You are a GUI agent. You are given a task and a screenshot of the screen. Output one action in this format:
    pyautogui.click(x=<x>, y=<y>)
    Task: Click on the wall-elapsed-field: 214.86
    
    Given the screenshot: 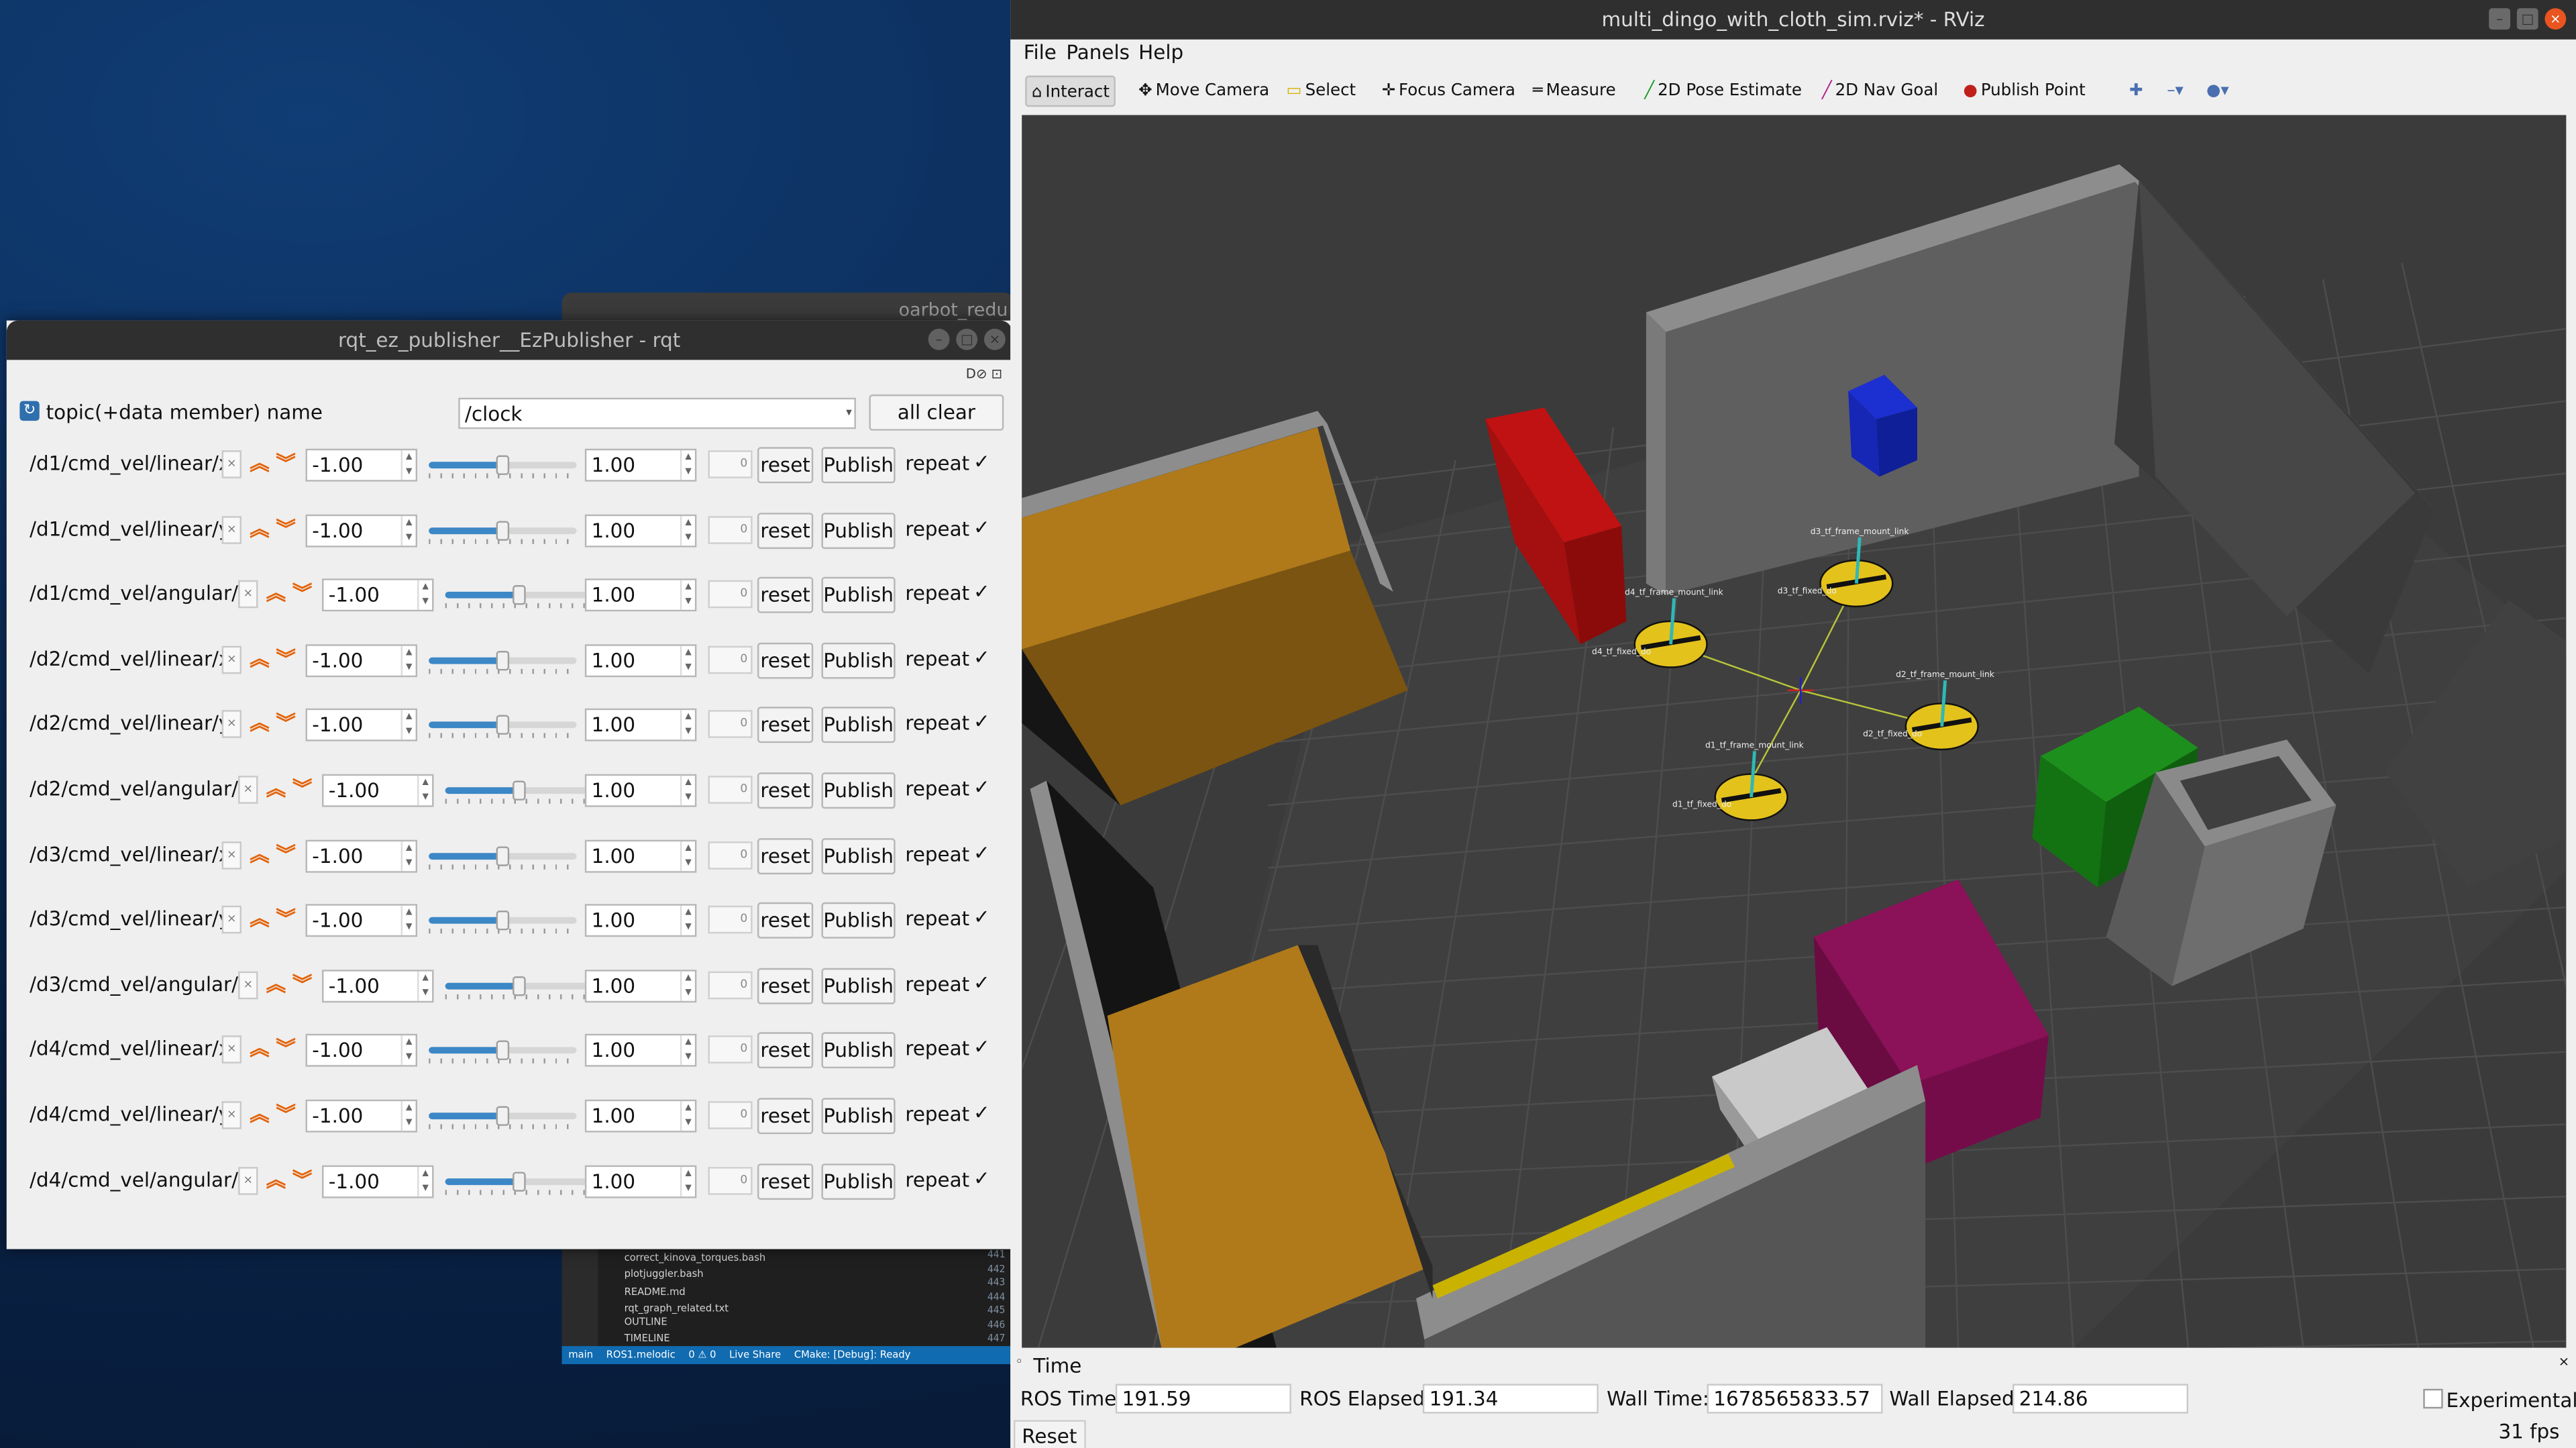 What is the action you would take?
    pyautogui.click(x=2100, y=1399)
    